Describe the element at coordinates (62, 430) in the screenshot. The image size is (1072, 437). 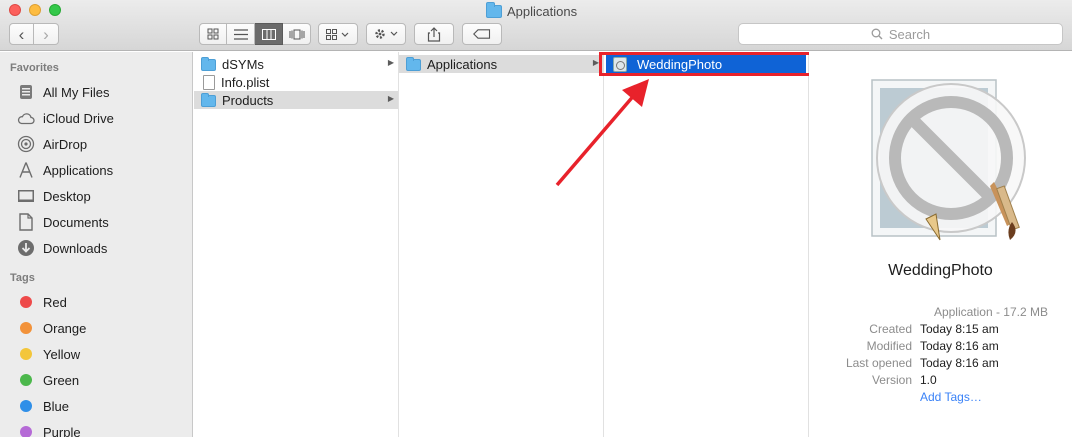
I see `sidebar-item-label: Purple` at that location.